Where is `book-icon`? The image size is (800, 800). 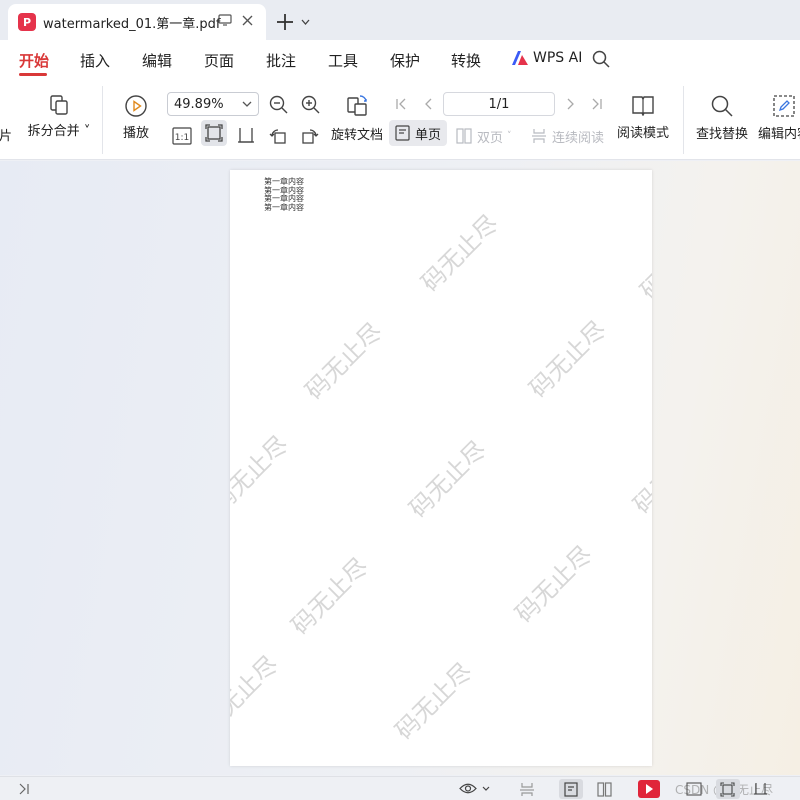
book-icon is located at coordinates (643, 106).